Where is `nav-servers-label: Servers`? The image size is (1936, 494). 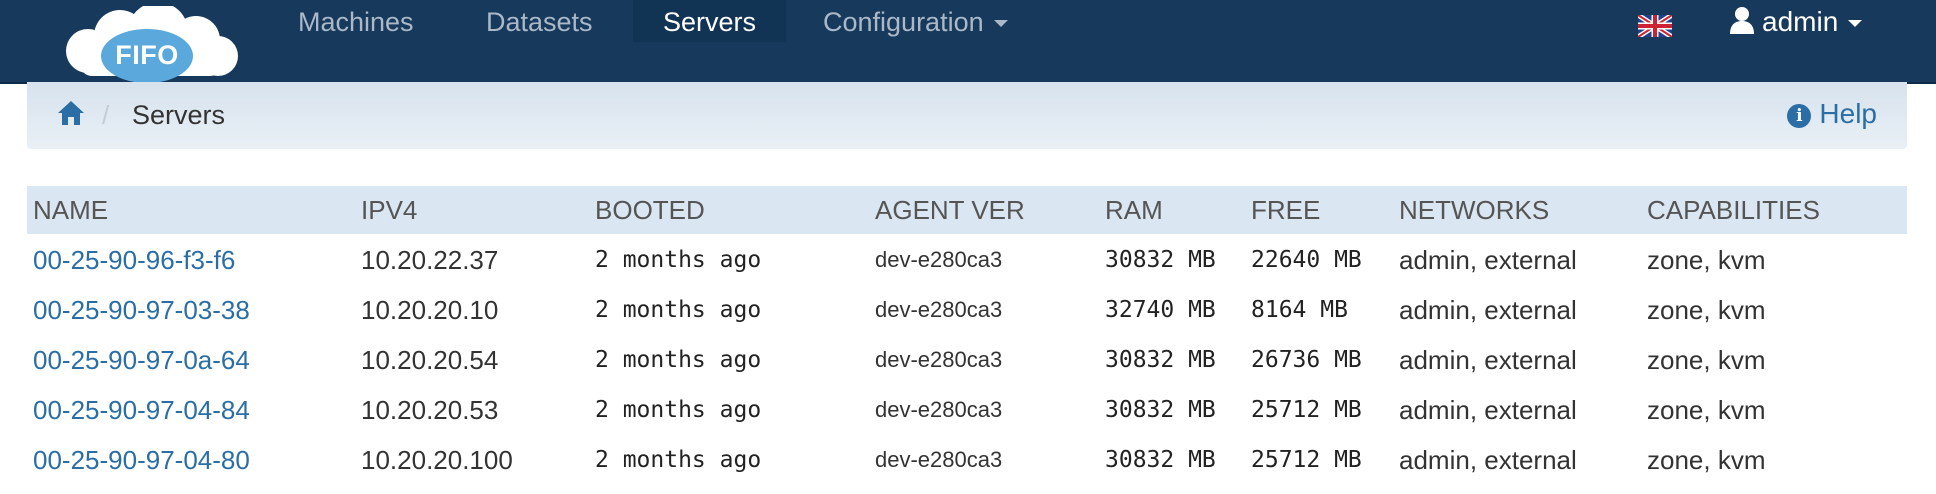 nav-servers-label: Servers is located at coordinates (710, 22).